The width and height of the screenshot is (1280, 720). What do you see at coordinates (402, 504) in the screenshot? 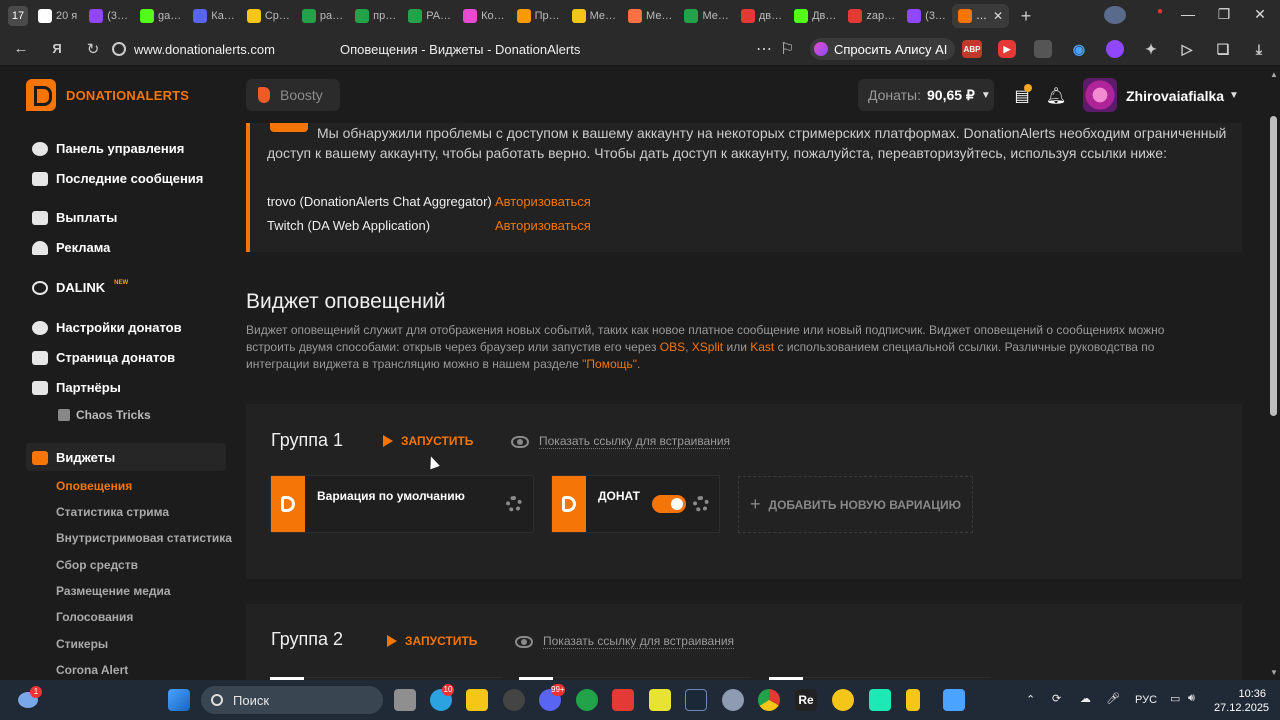
I see `variation-card: Вариация по умолчанию` at bounding box center [402, 504].